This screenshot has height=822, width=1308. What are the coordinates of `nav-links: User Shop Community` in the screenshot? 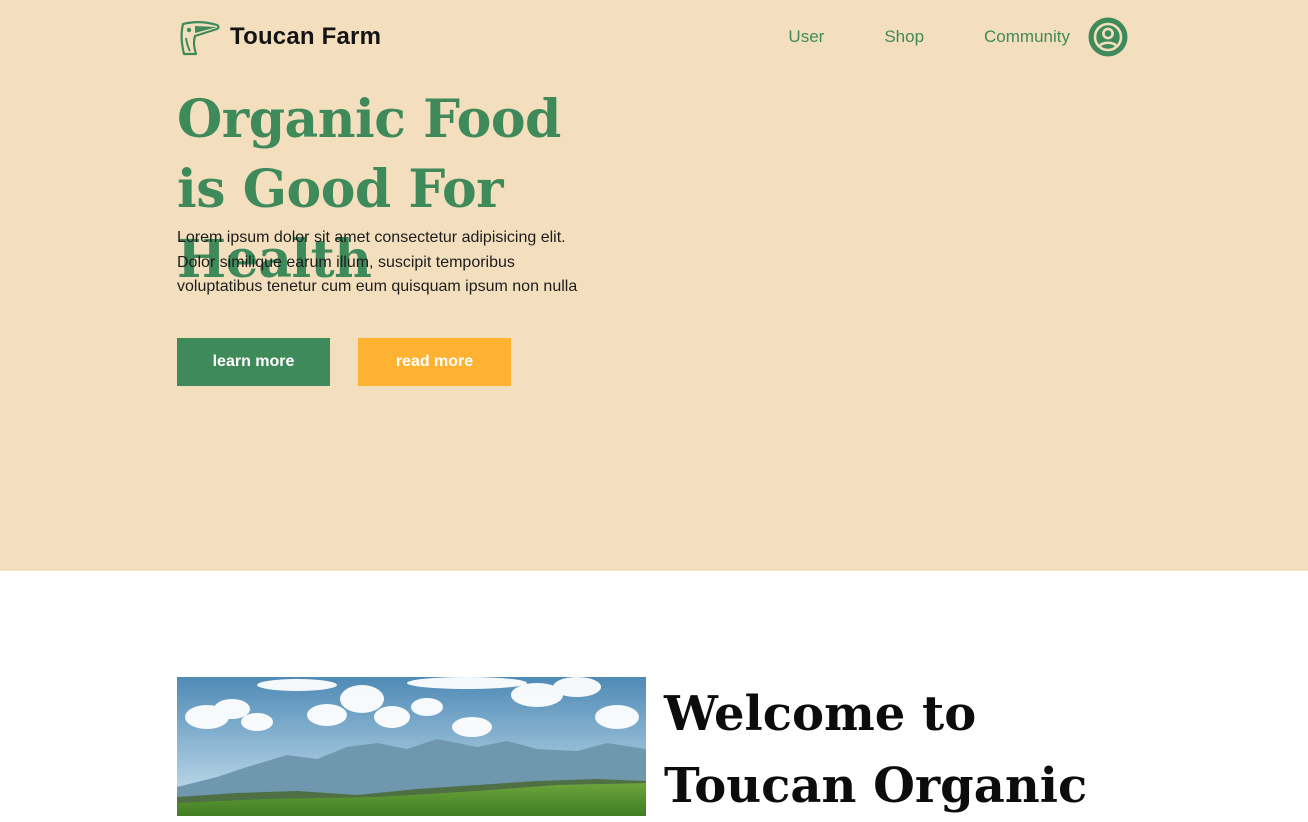 It's located at (899, 37).